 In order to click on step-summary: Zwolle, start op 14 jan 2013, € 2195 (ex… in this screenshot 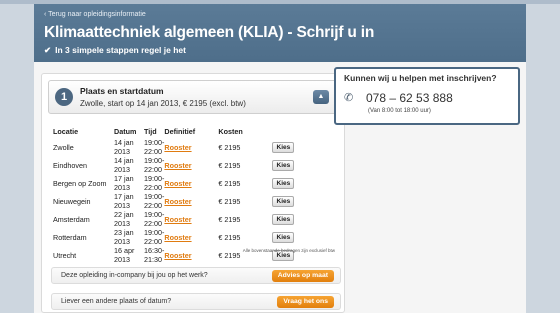, I will do `click(163, 103)`.